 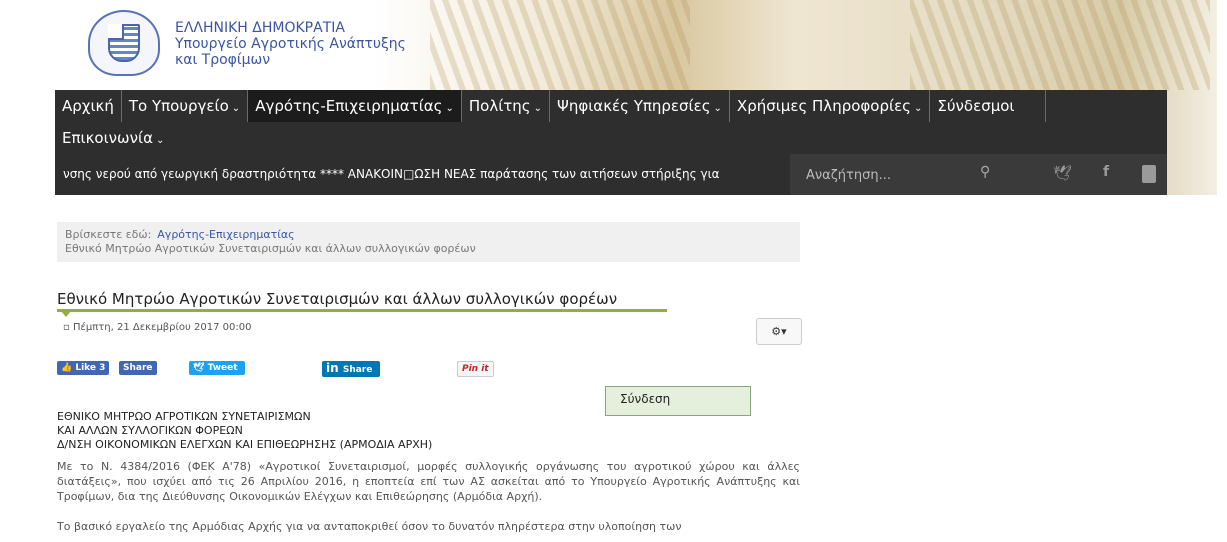 I want to click on breadcrumb-link: Αγρότης-Επιχειρηματίας, so click(x=225, y=234).